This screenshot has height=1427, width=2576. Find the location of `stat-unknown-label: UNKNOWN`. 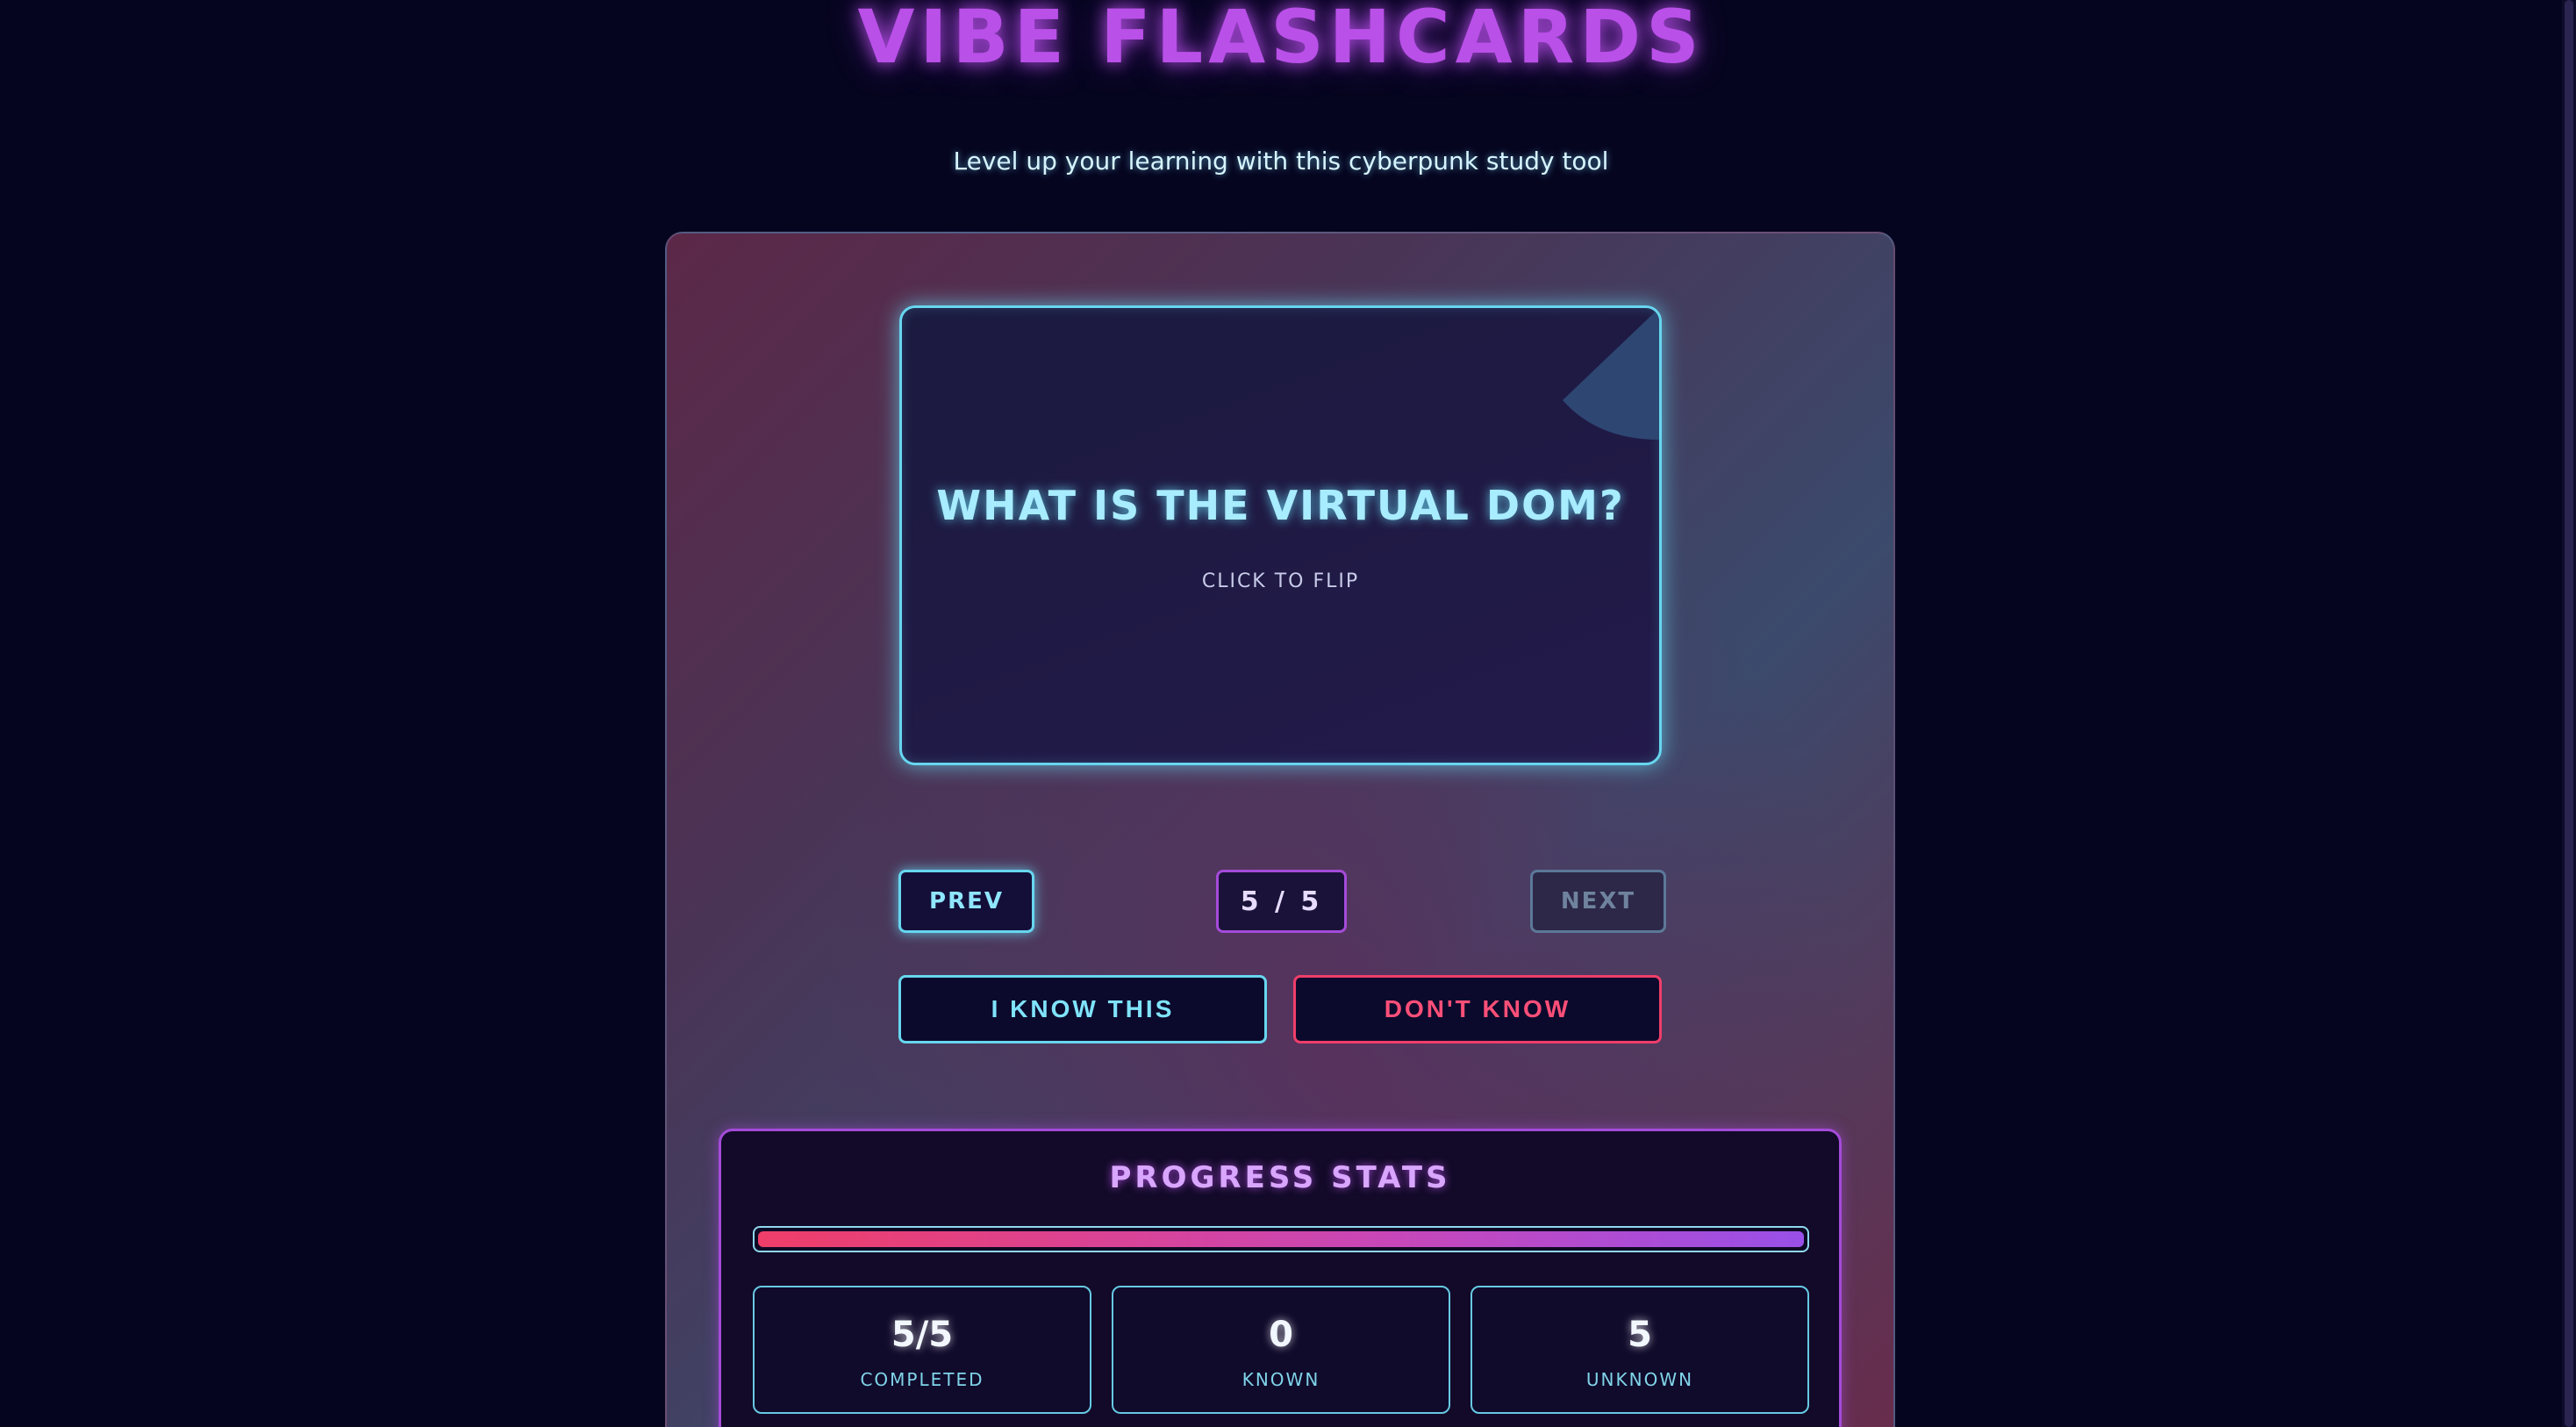

stat-unknown-label: UNKNOWN is located at coordinates (1639, 1379).